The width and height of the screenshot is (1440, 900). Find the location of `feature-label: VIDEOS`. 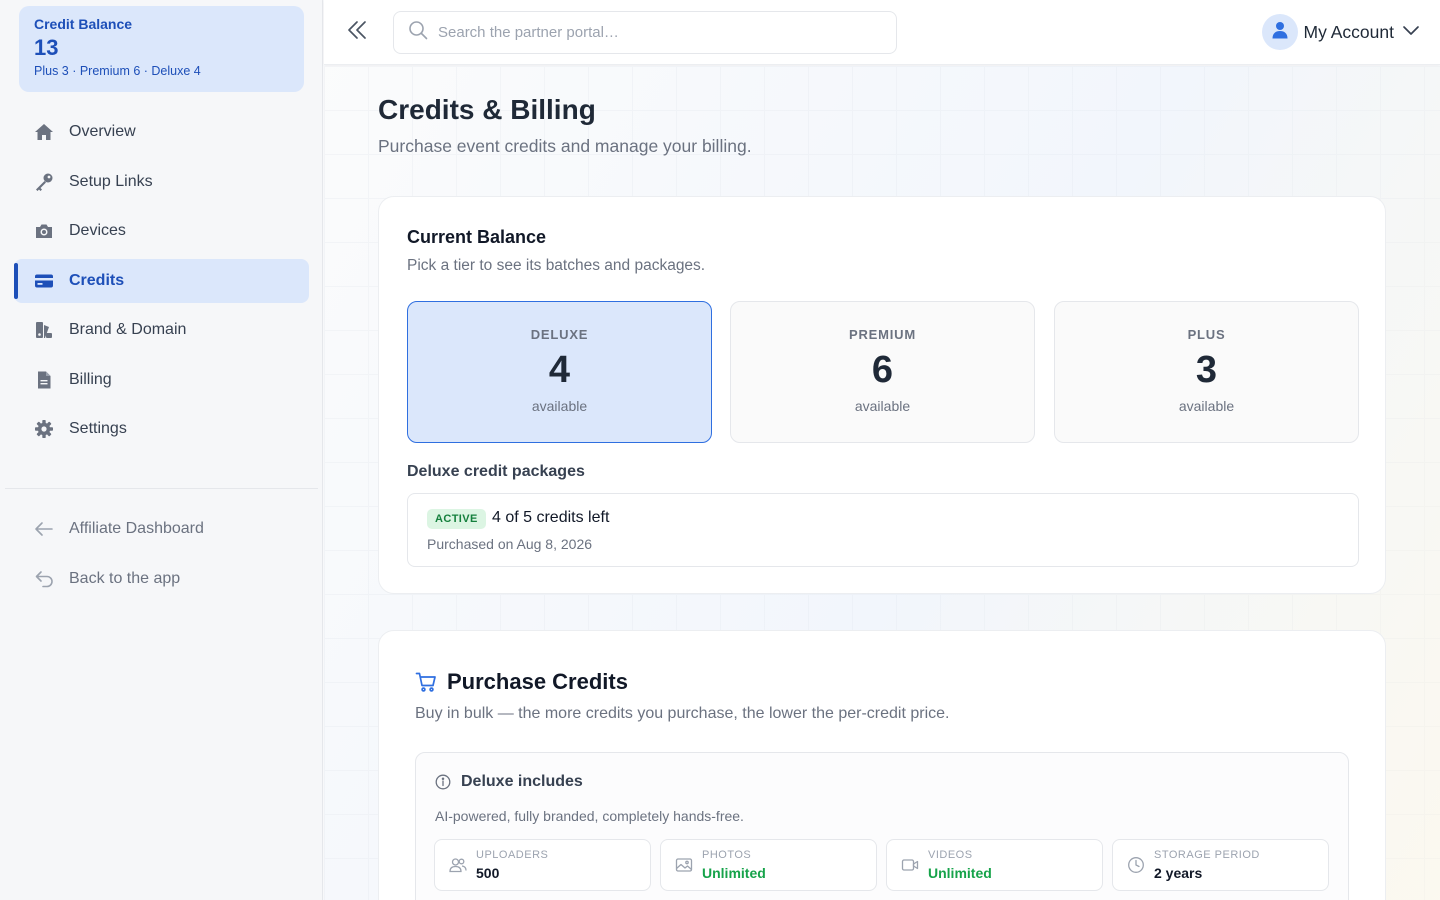

feature-label: VIDEOS is located at coordinates (950, 855).